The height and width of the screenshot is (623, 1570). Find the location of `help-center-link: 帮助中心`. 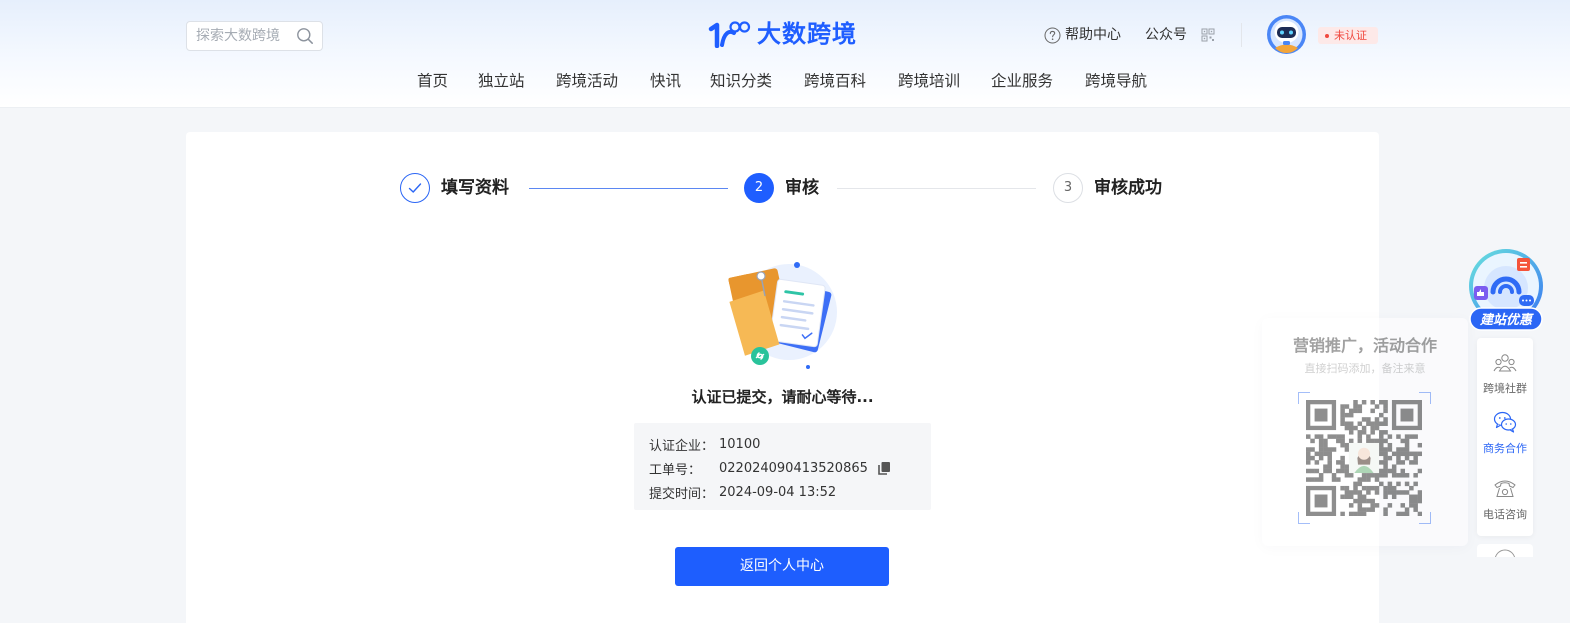

help-center-link: 帮助中心 is located at coordinates (1082, 35).